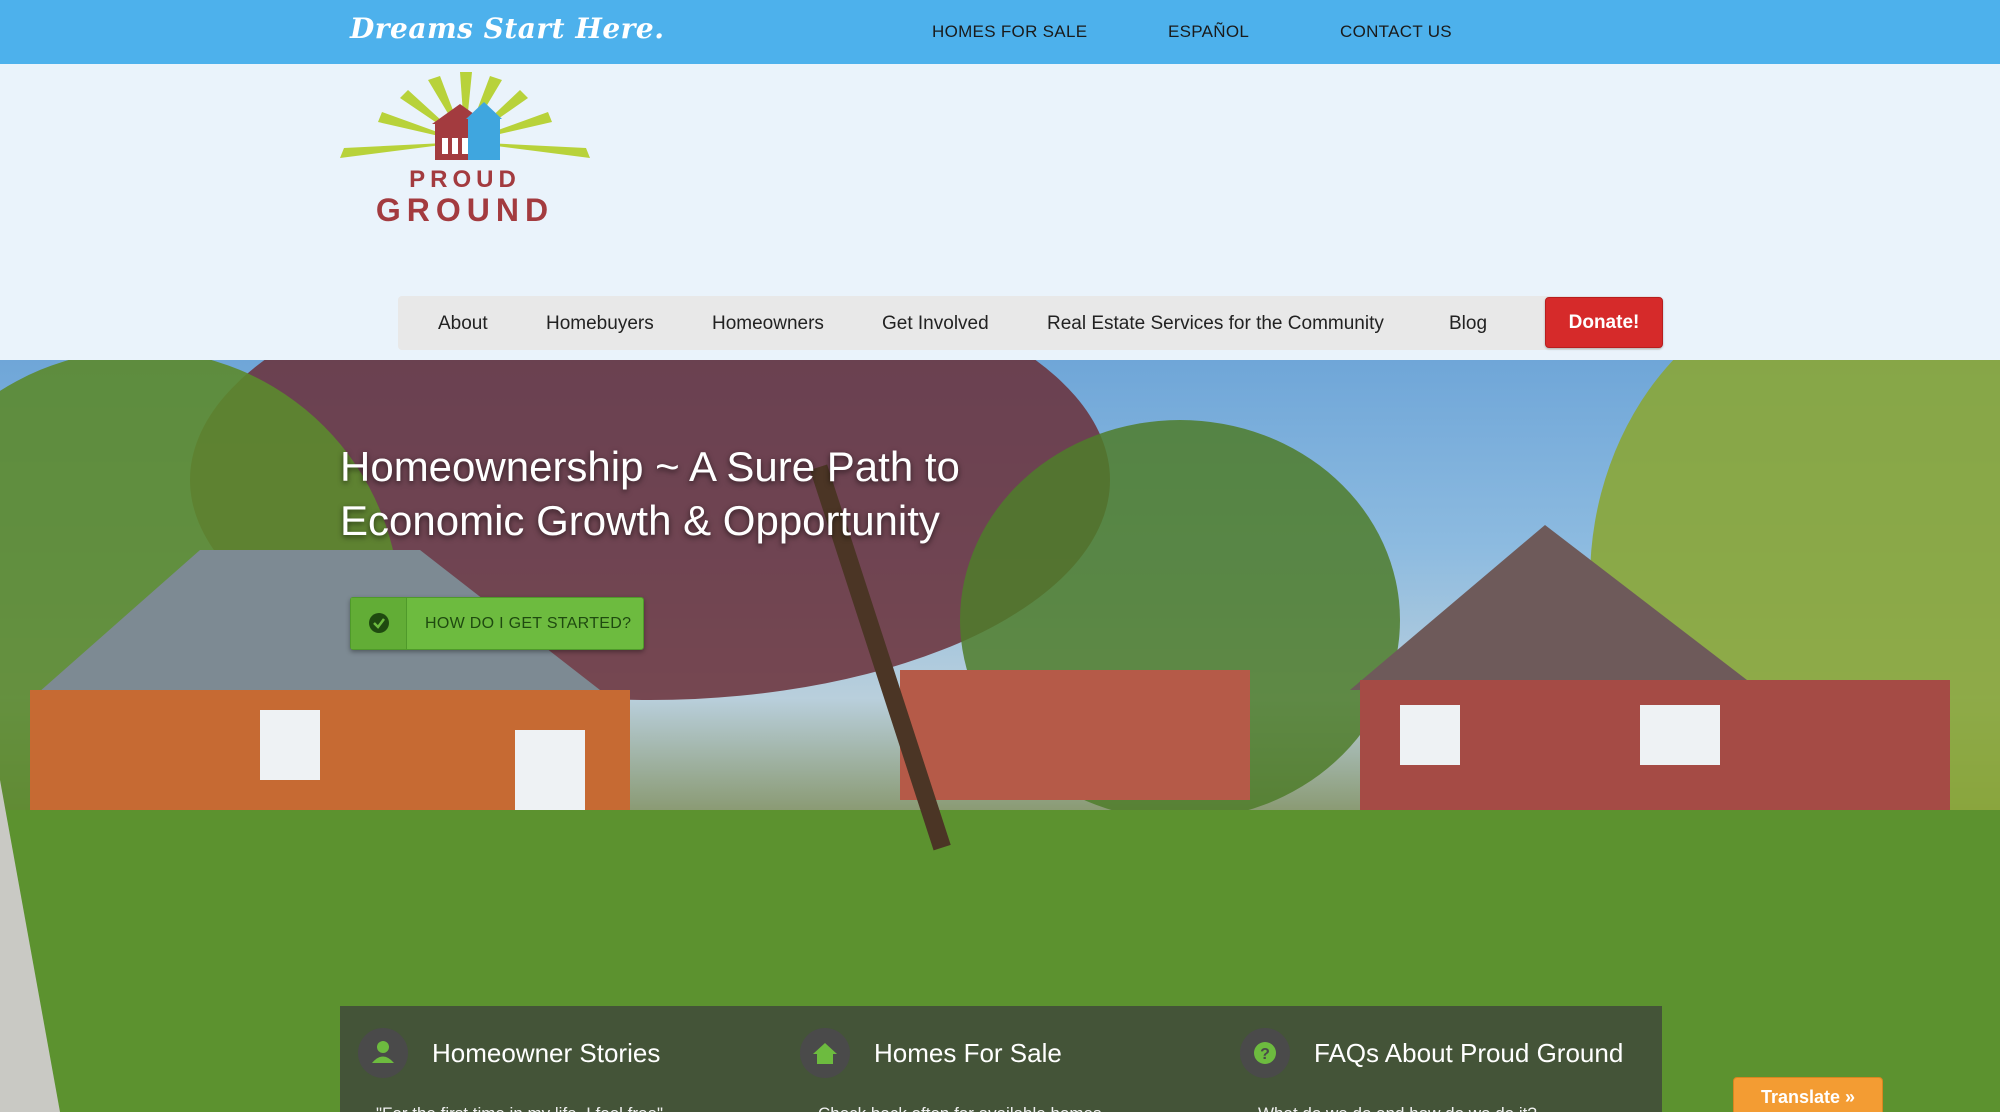 This screenshot has height=1112, width=2000. What do you see at coordinates (528, 623) in the screenshot?
I see `cta-label: HOW DO I GET STARTED?` at bounding box center [528, 623].